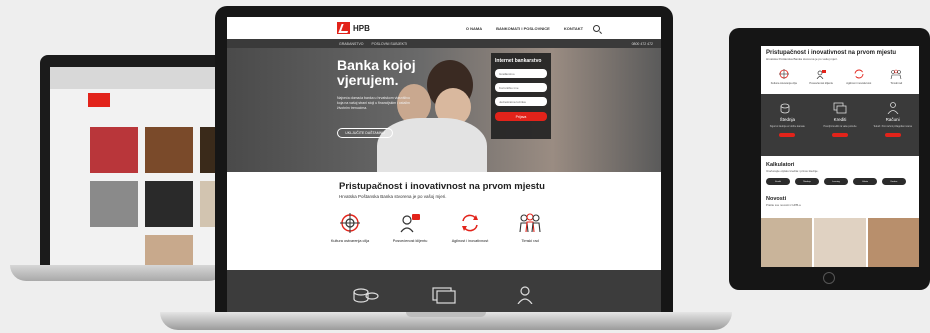  What do you see at coordinates (840, 201) in the screenshot?
I see `tablet-news: Novosti Pratite sve novosti iz HPB-a` at bounding box center [840, 201].